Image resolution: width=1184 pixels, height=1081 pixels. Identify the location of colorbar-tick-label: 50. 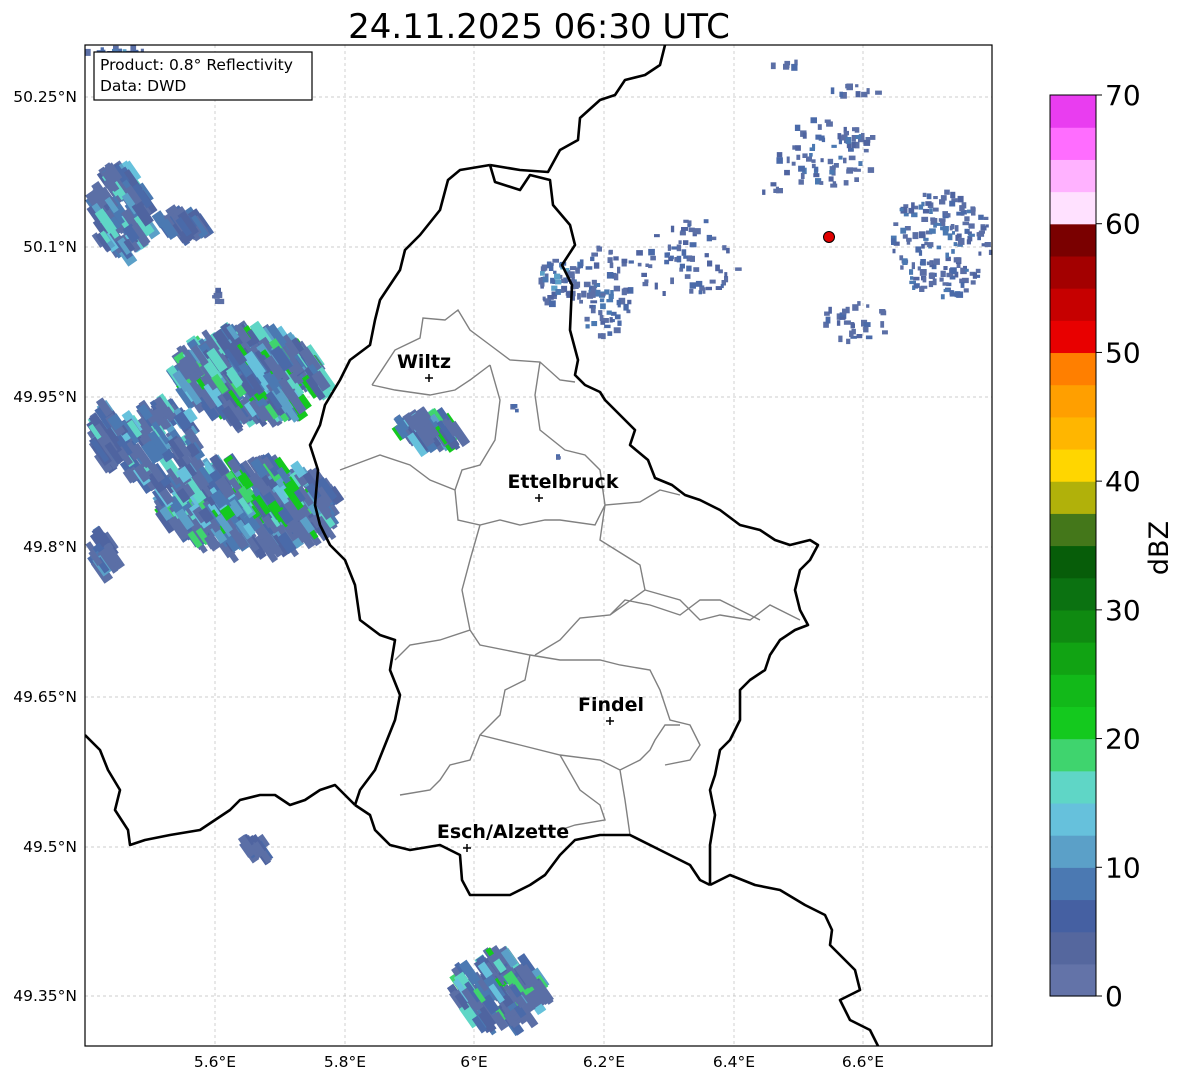
(1123, 352).